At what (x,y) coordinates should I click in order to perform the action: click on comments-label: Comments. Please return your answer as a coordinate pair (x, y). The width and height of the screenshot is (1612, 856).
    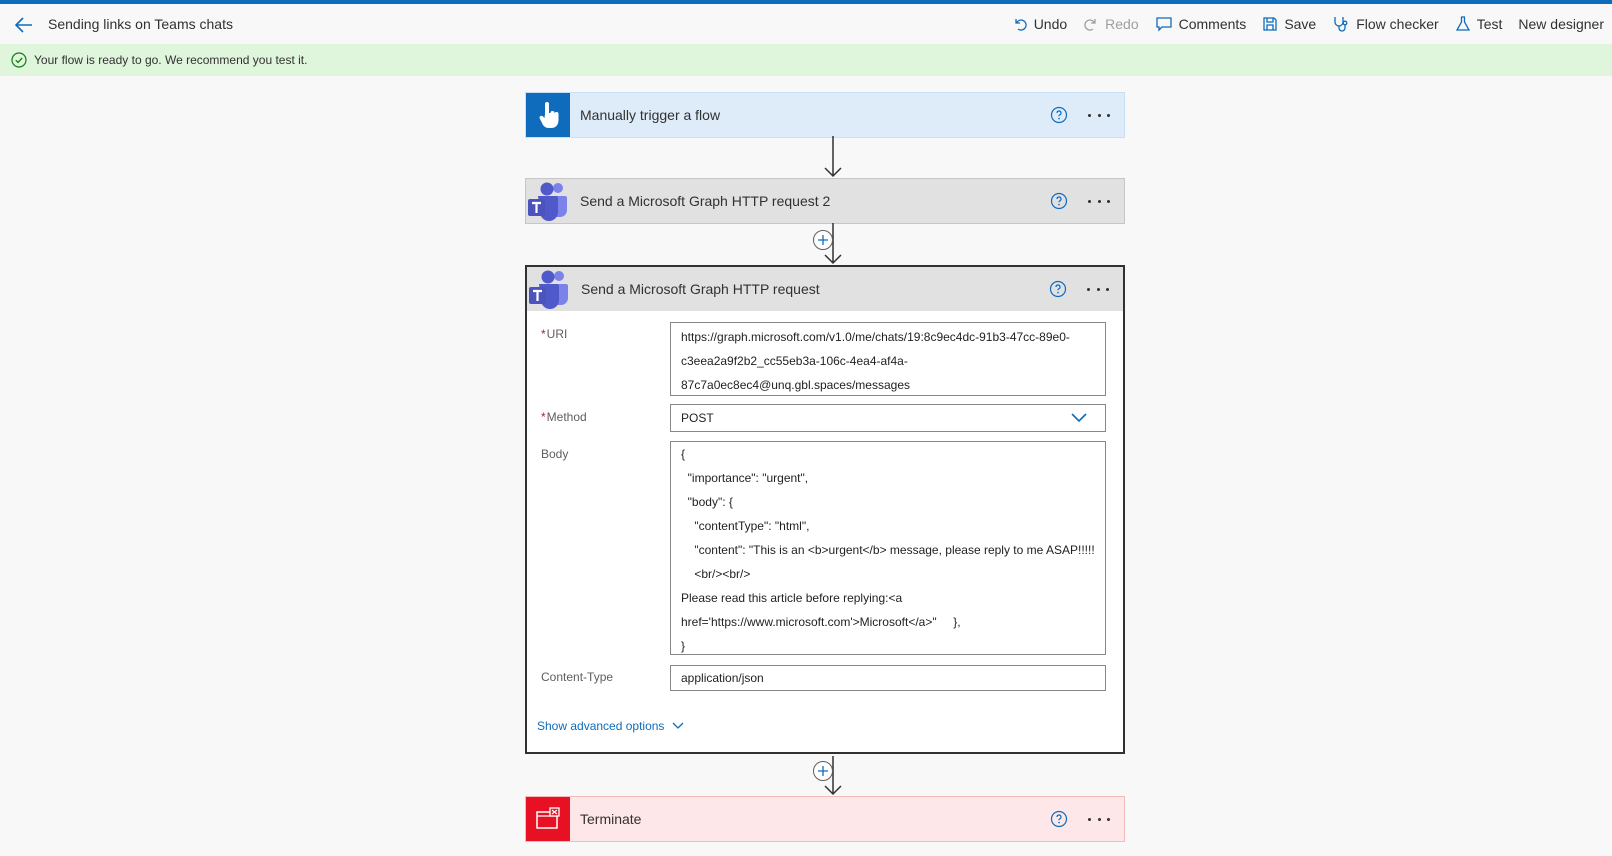
    Looking at the image, I should click on (1212, 24).